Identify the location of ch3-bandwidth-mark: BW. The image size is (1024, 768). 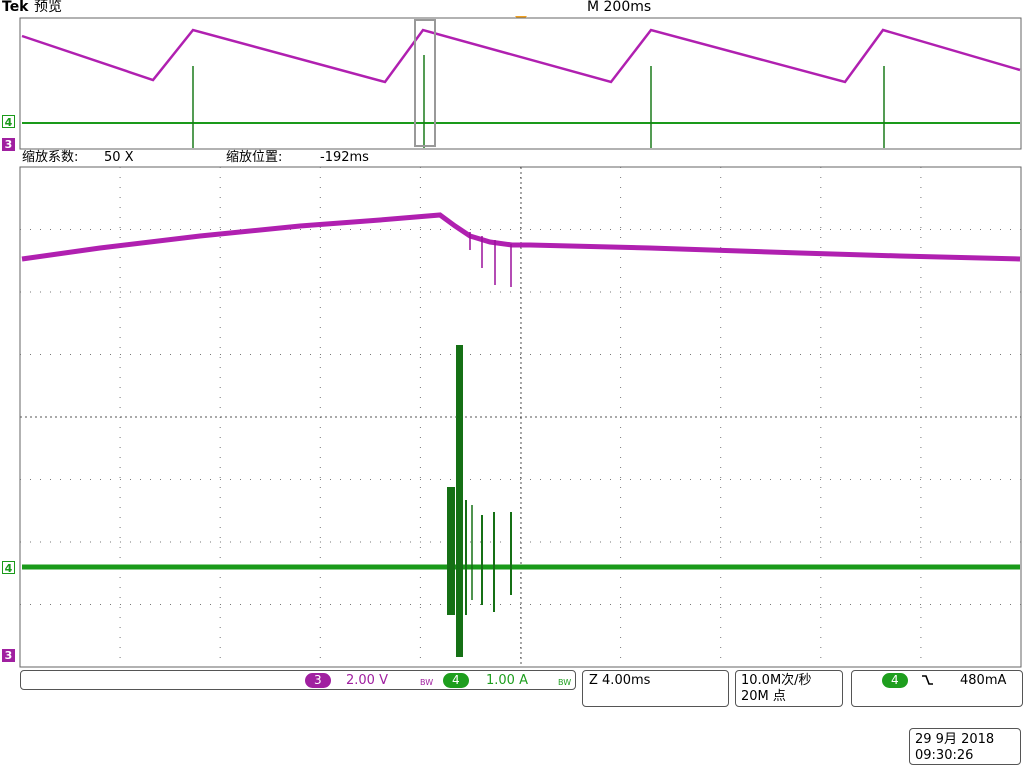
(427, 682).